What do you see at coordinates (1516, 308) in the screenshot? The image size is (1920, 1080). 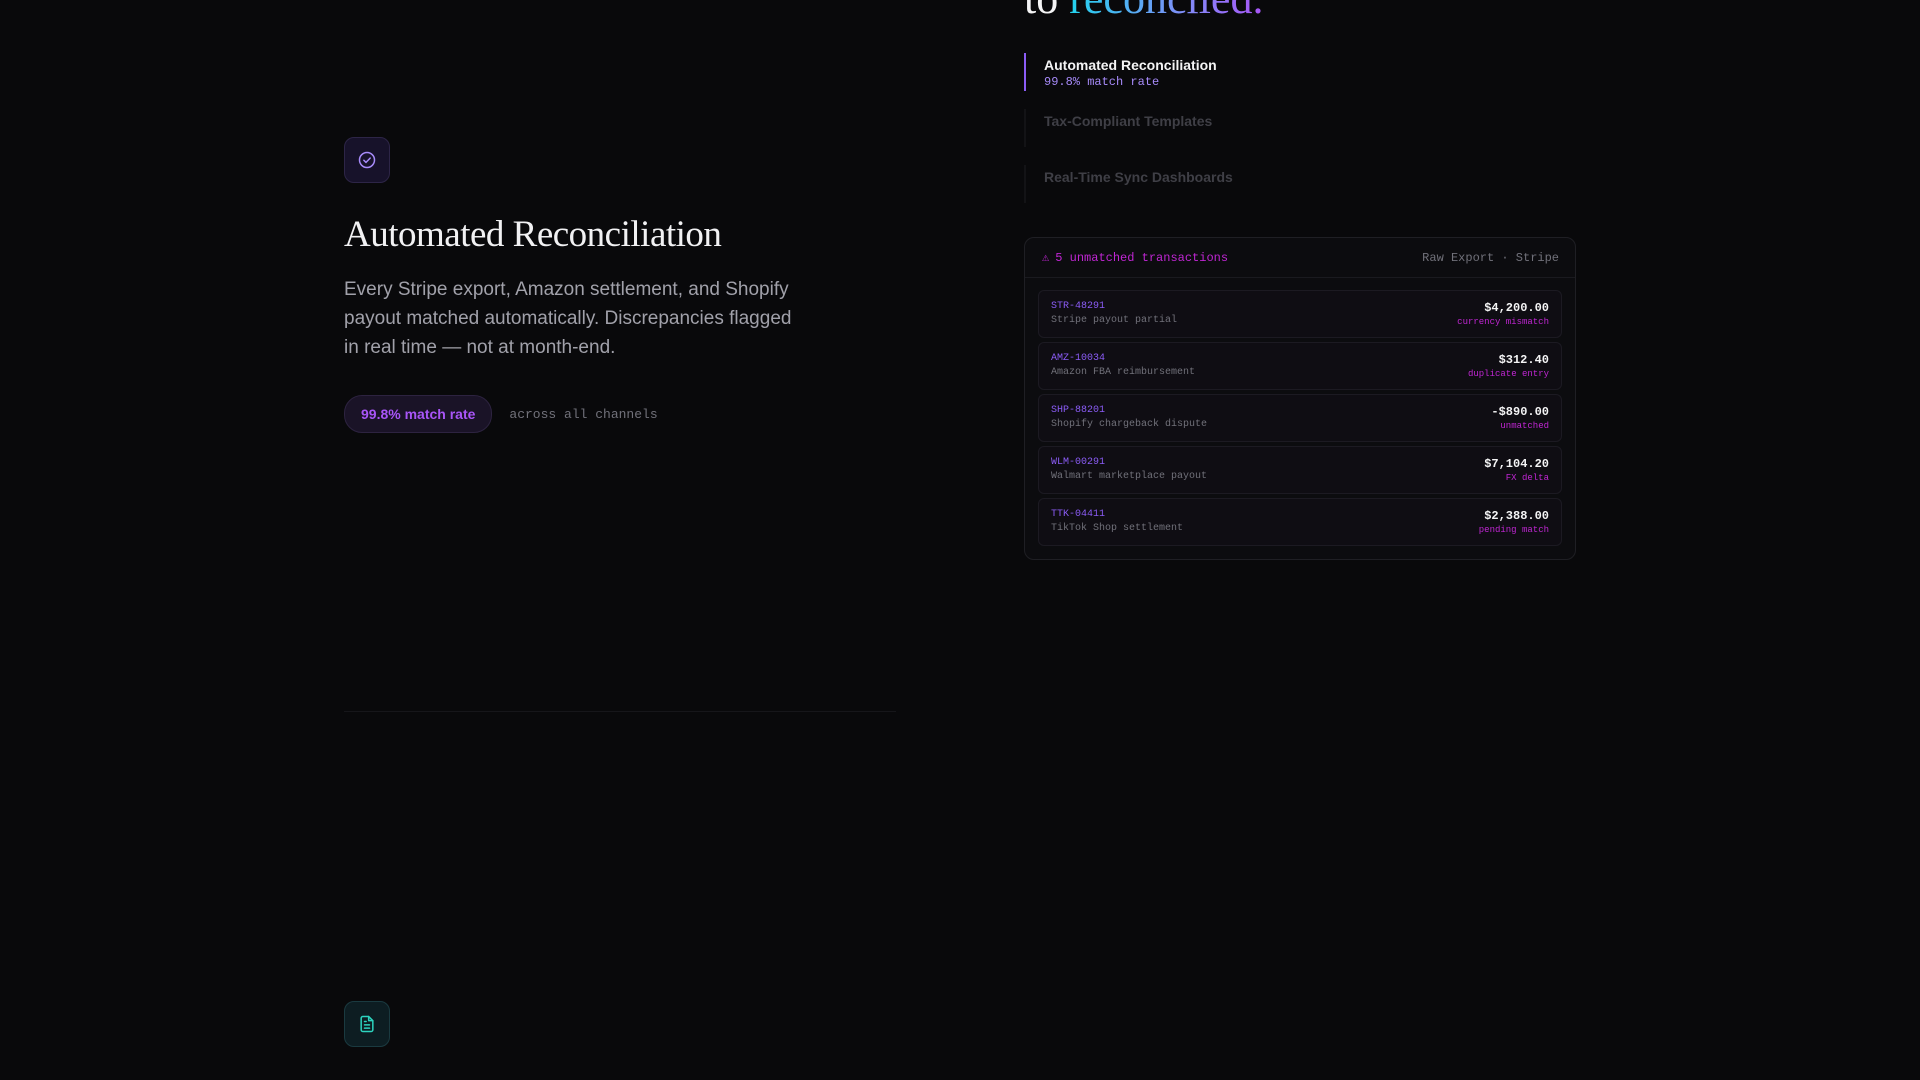 I see `transaction-amount: $4,200.00` at bounding box center [1516, 308].